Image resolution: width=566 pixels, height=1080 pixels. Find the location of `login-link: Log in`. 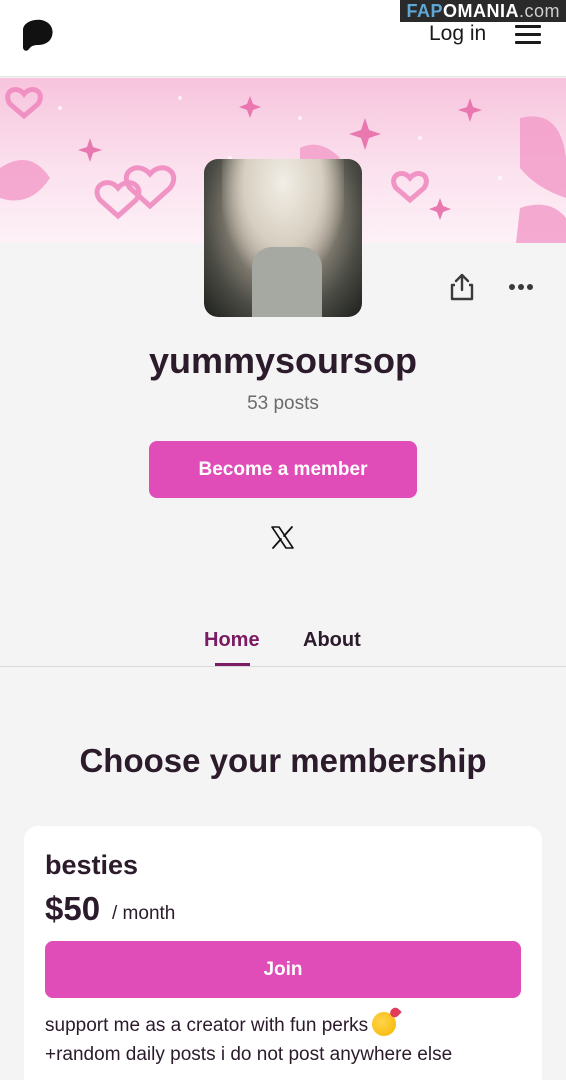

login-link: Log in is located at coordinates (457, 34).